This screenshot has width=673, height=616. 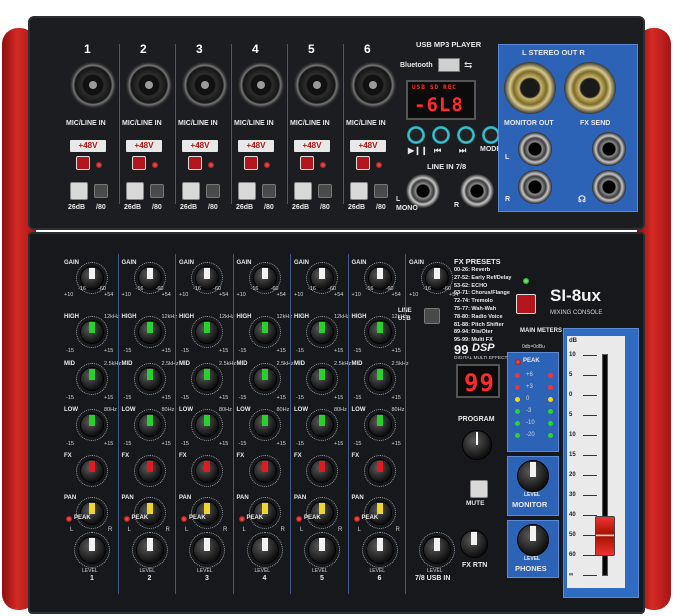 I want to click on stereo-out-l-xlr, so click(x=530, y=88).